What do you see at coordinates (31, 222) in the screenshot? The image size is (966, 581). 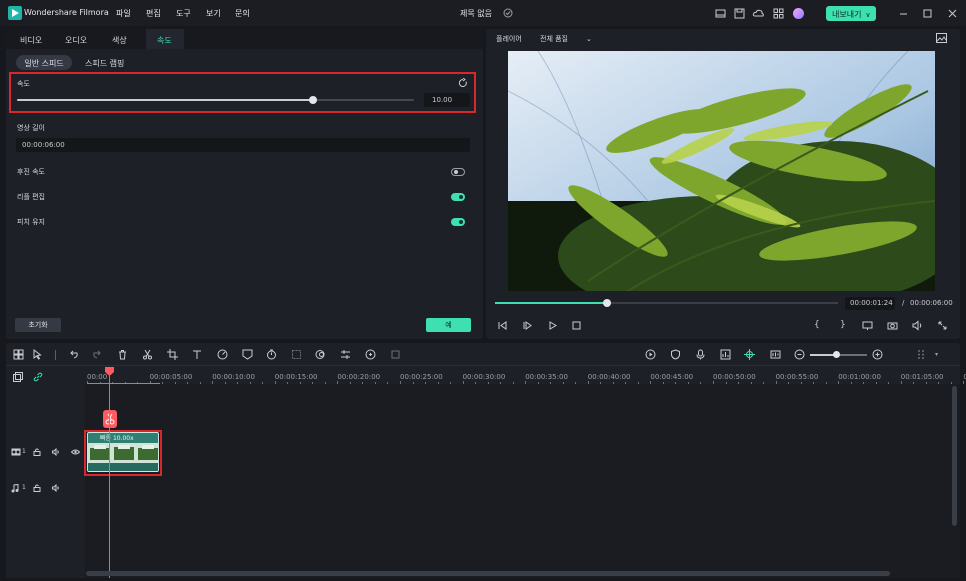 I see `keep-pitch-label: 피치 유지` at bounding box center [31, 222].